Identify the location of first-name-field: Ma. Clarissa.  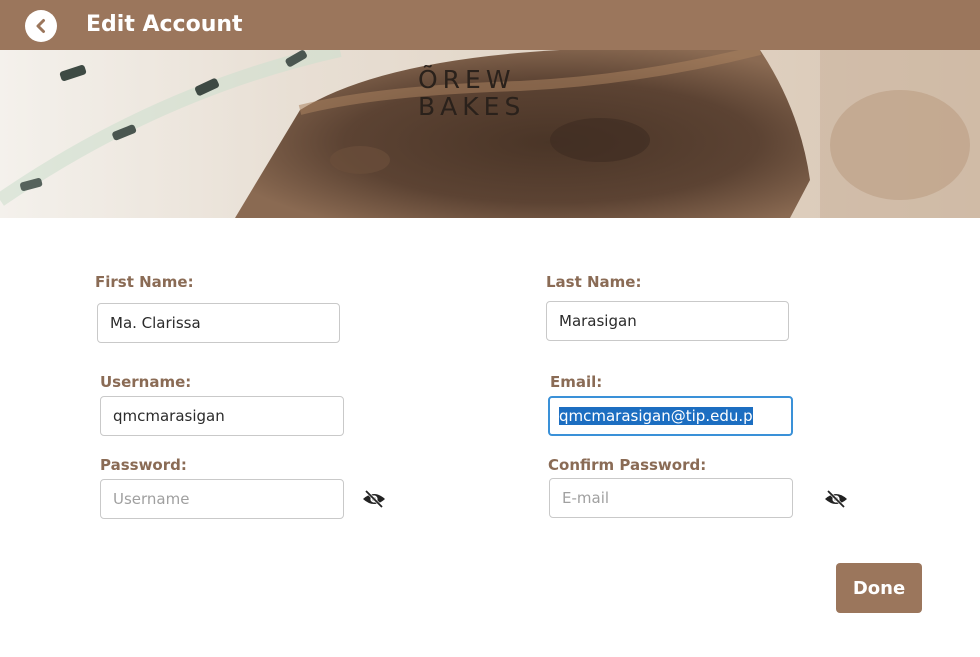
(218, 323).